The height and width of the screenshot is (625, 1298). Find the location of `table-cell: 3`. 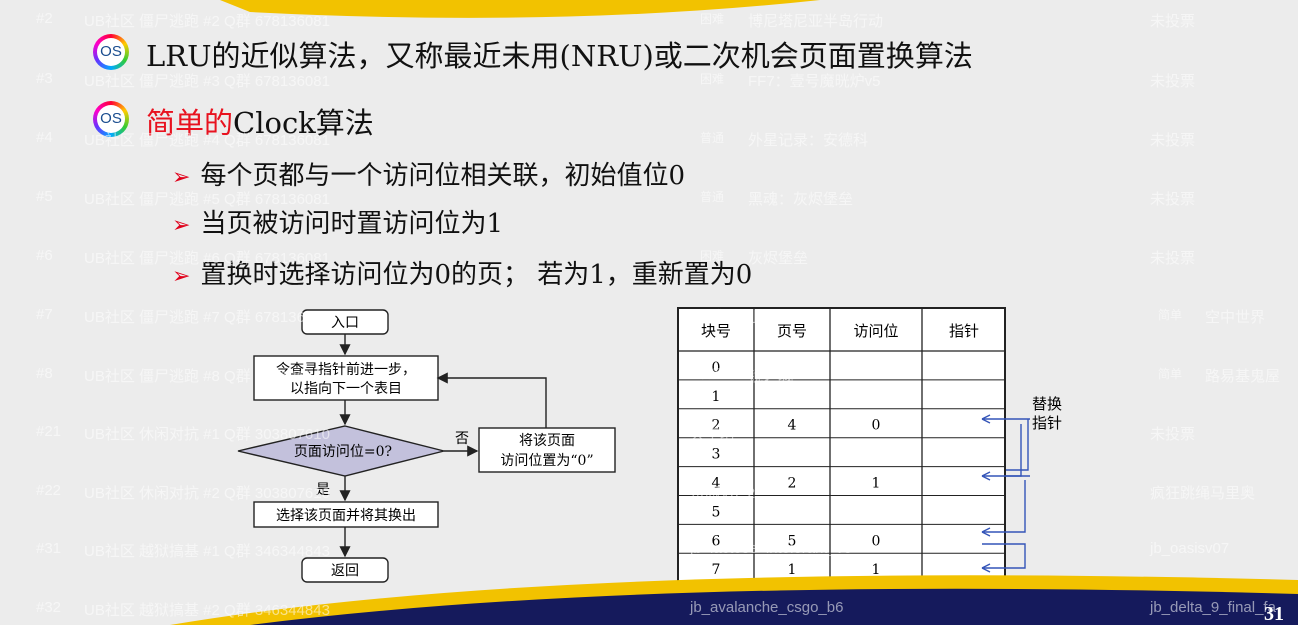

table-cell: 3 is located at coordinates (716, 455).